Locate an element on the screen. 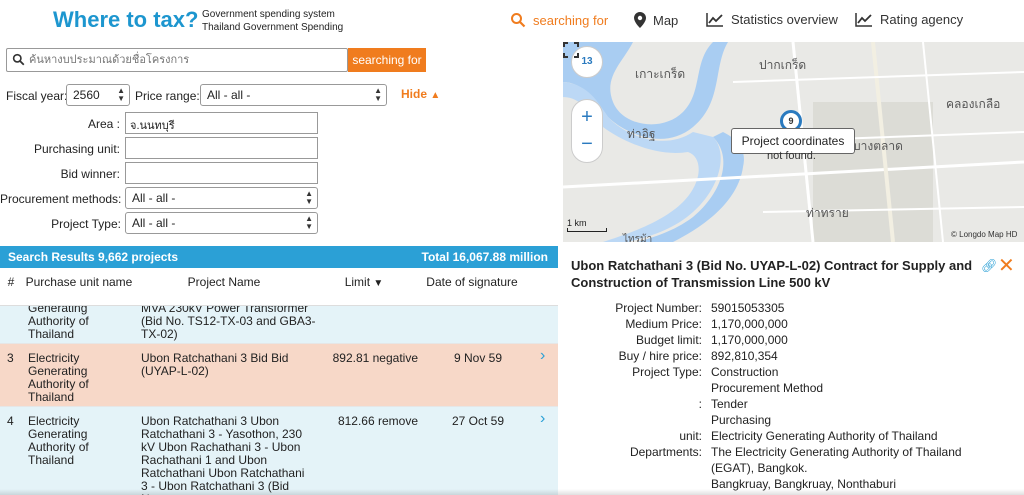 The height and width of the screenshot is (495, 1024). map-place-label: คลองเกลือ is located at coordinates (973, 104).